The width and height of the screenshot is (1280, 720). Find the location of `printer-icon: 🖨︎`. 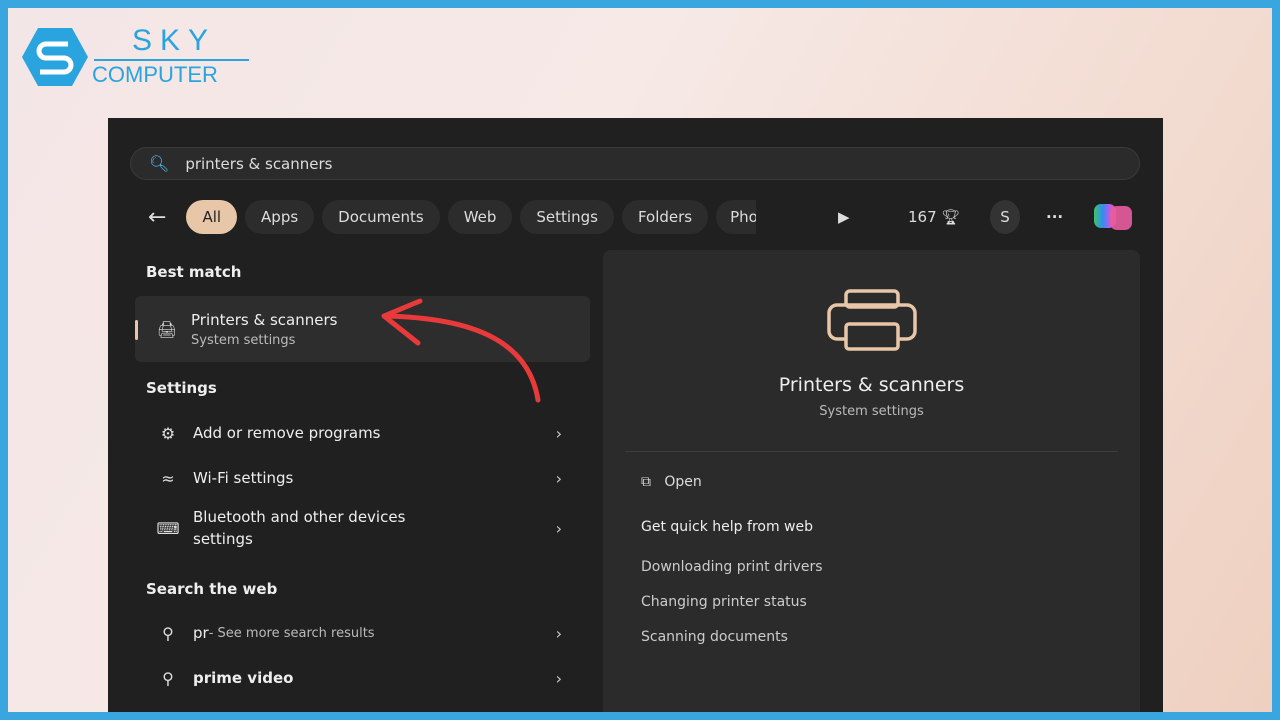

printer-icon: 🖨︎ is located at coordinates (167, 329).